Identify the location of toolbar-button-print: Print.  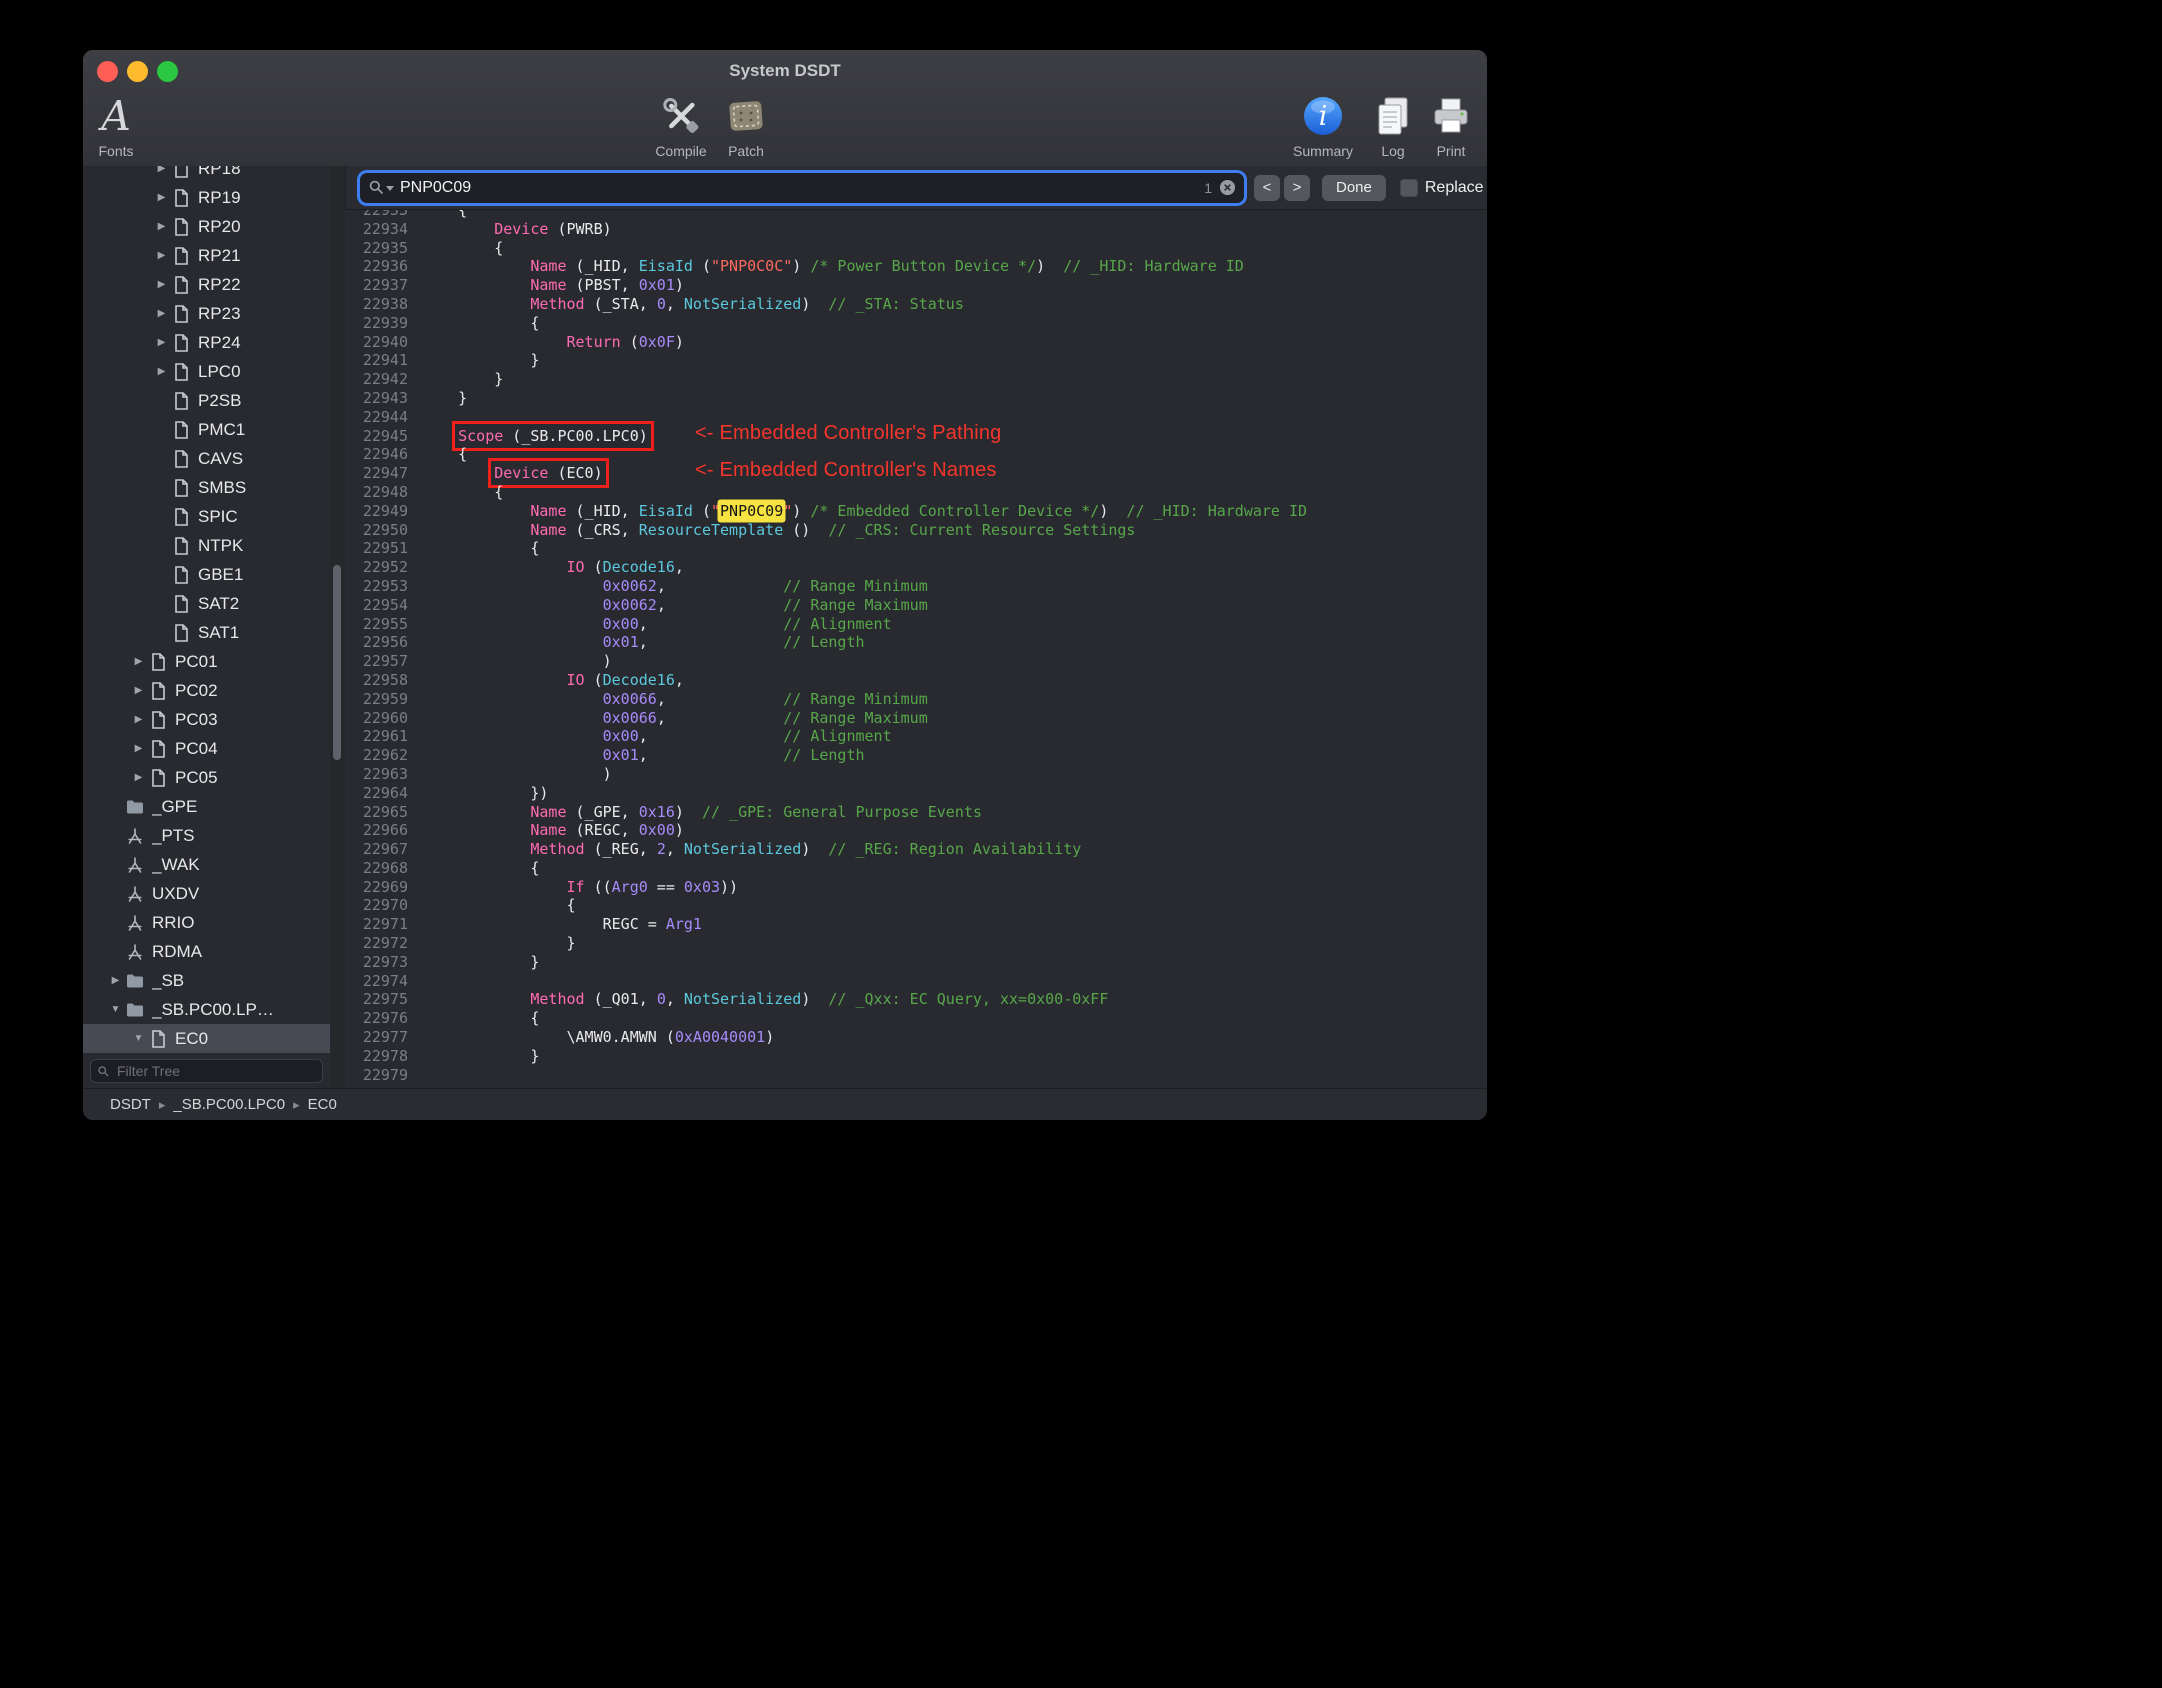
(1451, 124).